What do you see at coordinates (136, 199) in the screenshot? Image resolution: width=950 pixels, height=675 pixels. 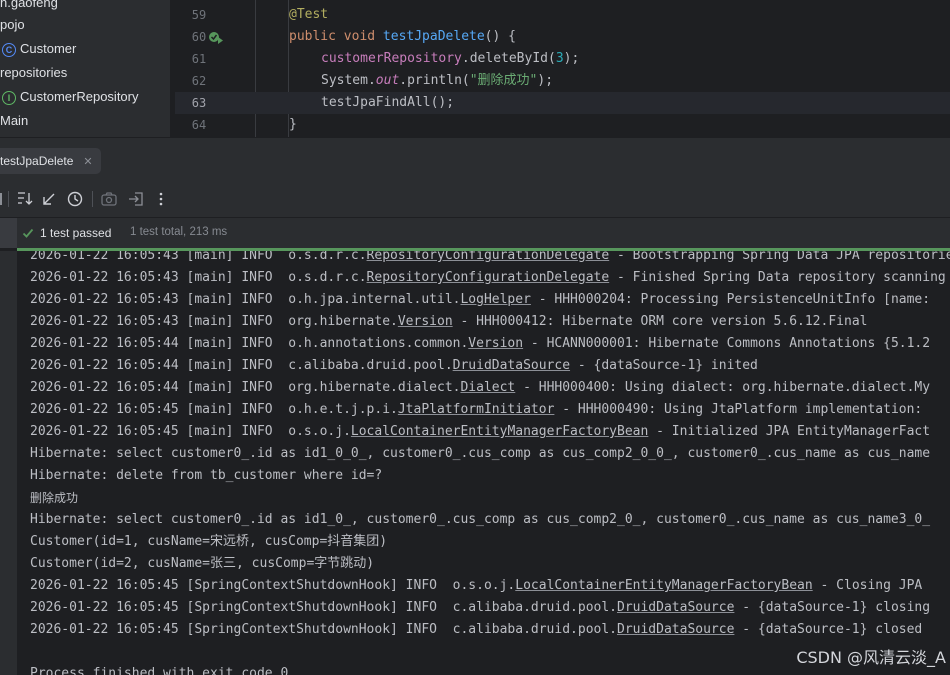 I see `import-icon` at bounding box center [136, 199].